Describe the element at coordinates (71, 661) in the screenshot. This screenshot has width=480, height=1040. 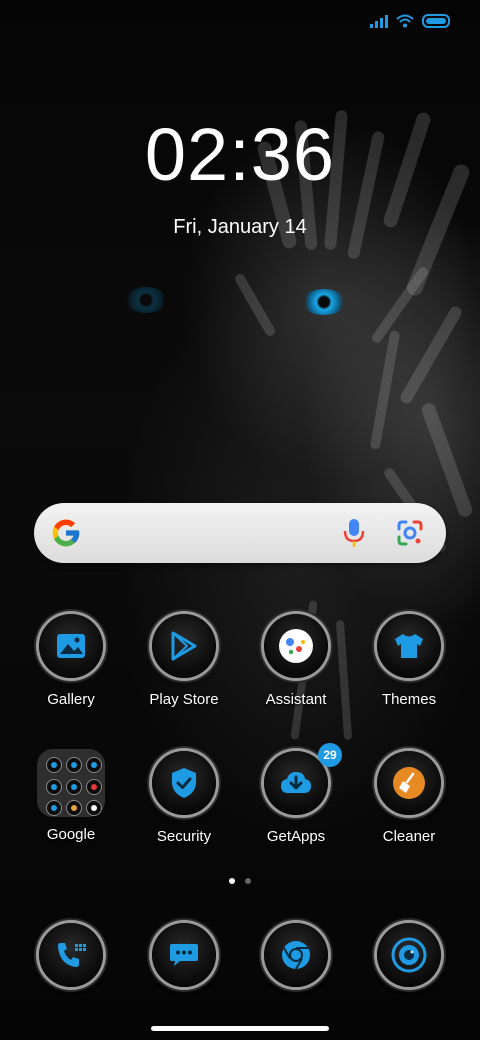
I see `app-gallery: Gallery` at that location.